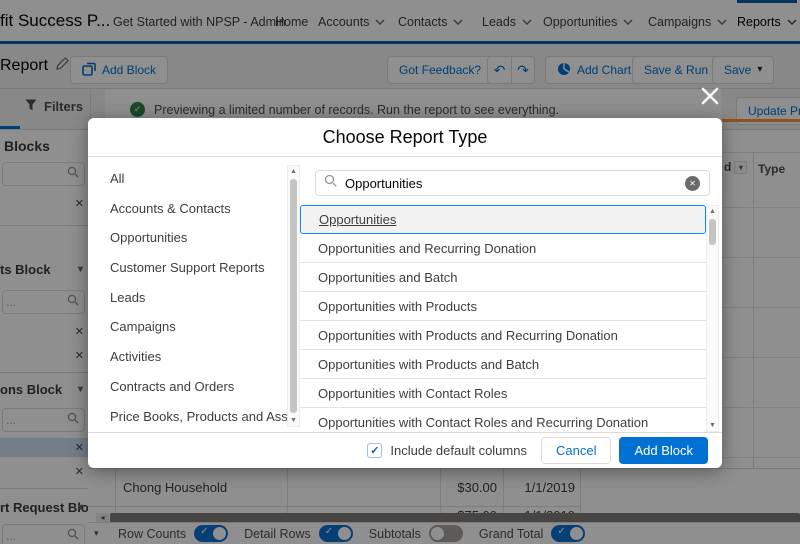 Image resolution: width=800 pixels, height=544 pixels. Describe the element at coordinates (458, 450) in the screenshot. I see `checkbox-label: Include default columns` at that location.